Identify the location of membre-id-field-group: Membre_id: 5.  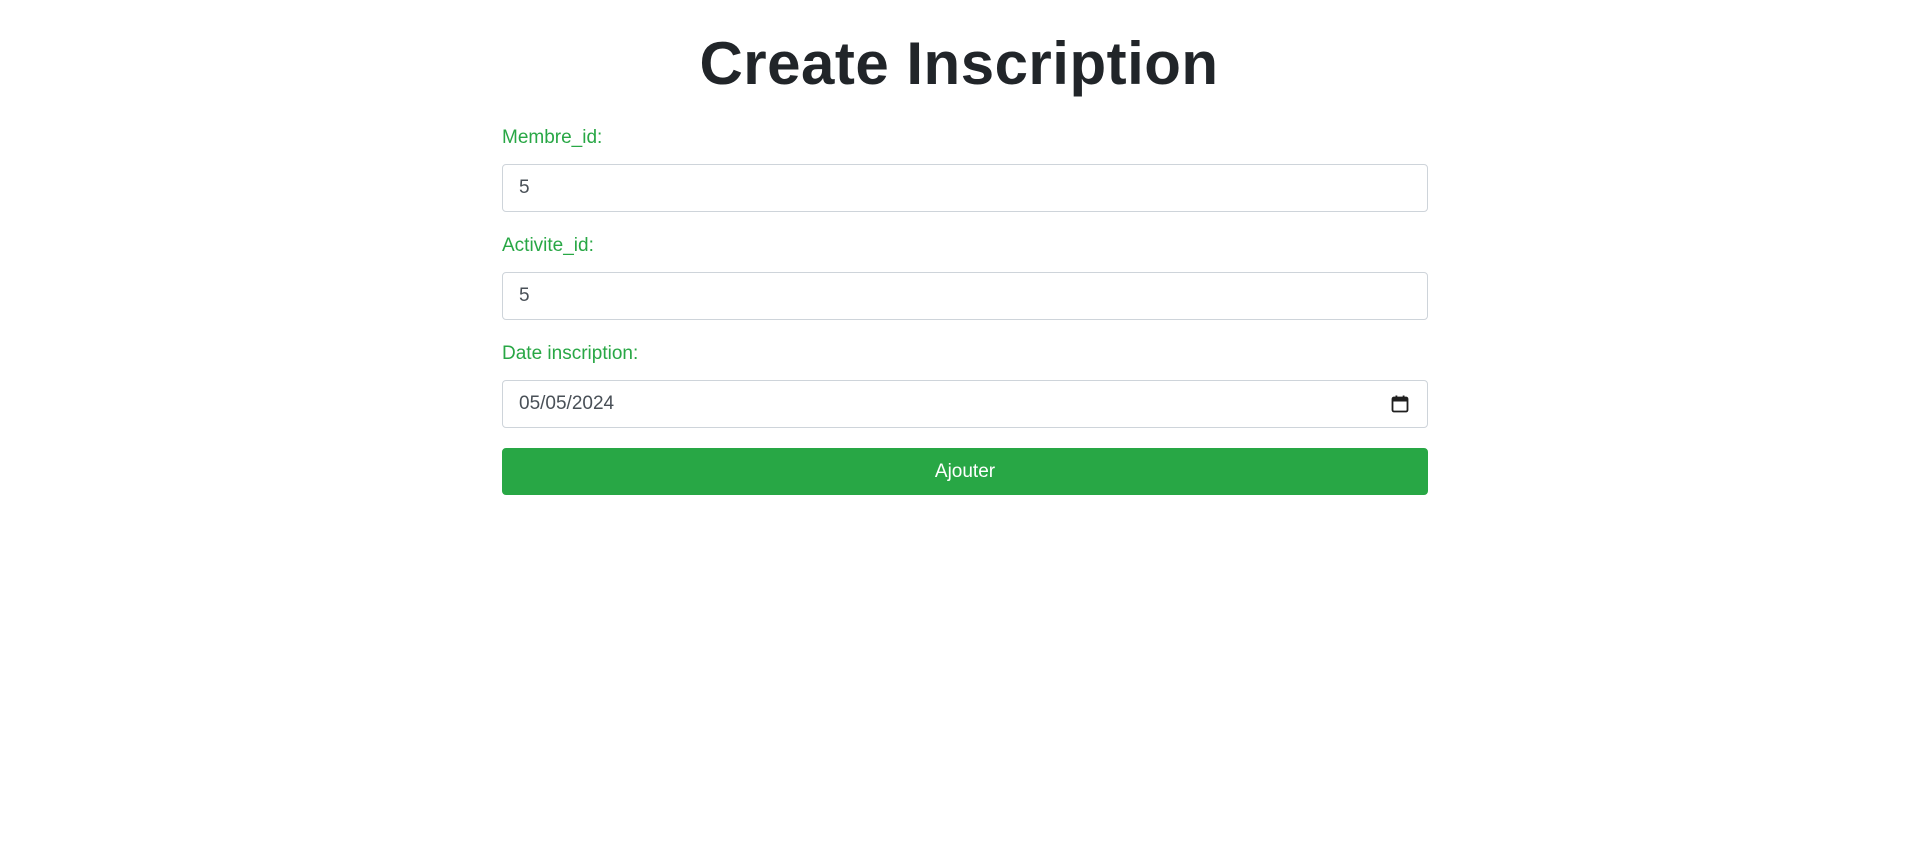
(965, 168).